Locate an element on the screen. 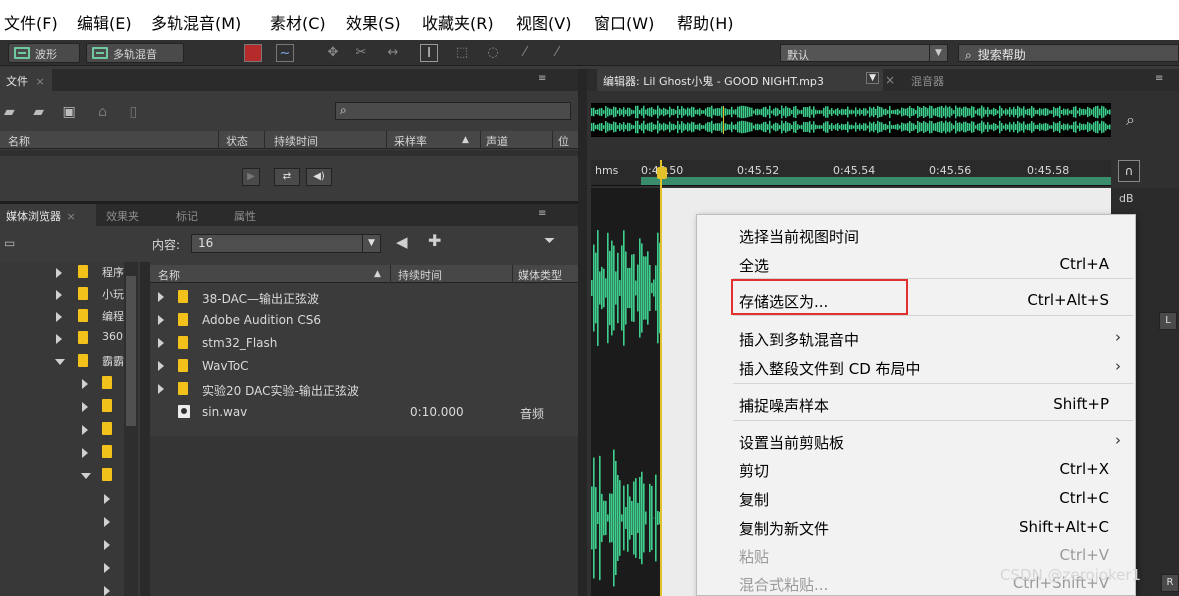 This screenshot has height=596, width=1179. move-tool-icon: ✥ is located at coordinates (333, 53).